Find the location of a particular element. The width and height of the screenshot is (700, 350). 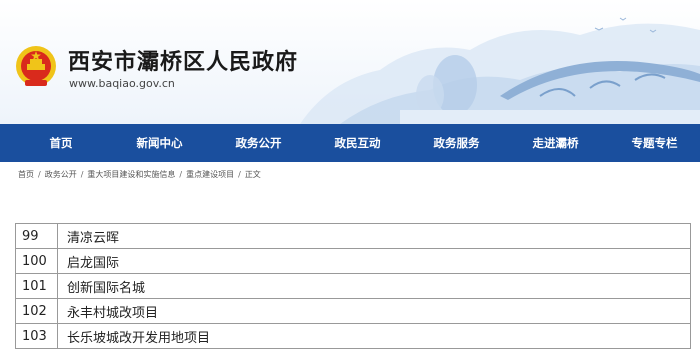

table-row: 102 永丰村城改项目 is located at coordinates (353, 311).